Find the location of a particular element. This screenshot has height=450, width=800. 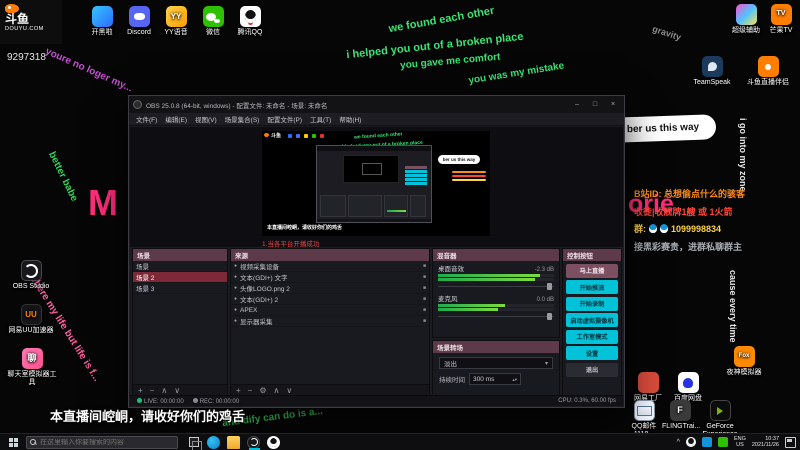

desktop-icon-teamspeak: TeamSpeak is located at coordinates (712, 71).